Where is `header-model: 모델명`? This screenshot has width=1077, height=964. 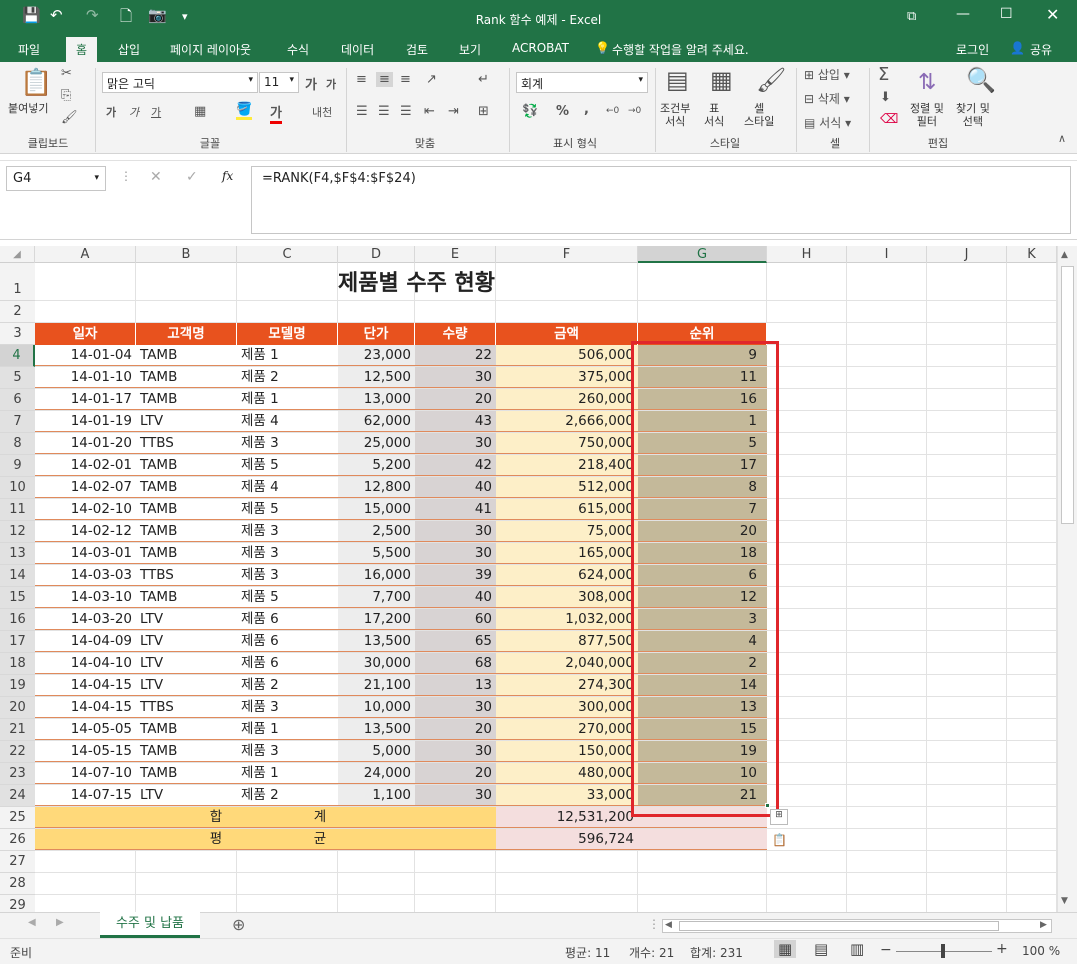
header-model: 모델명 is located at coordinates (287, 334).